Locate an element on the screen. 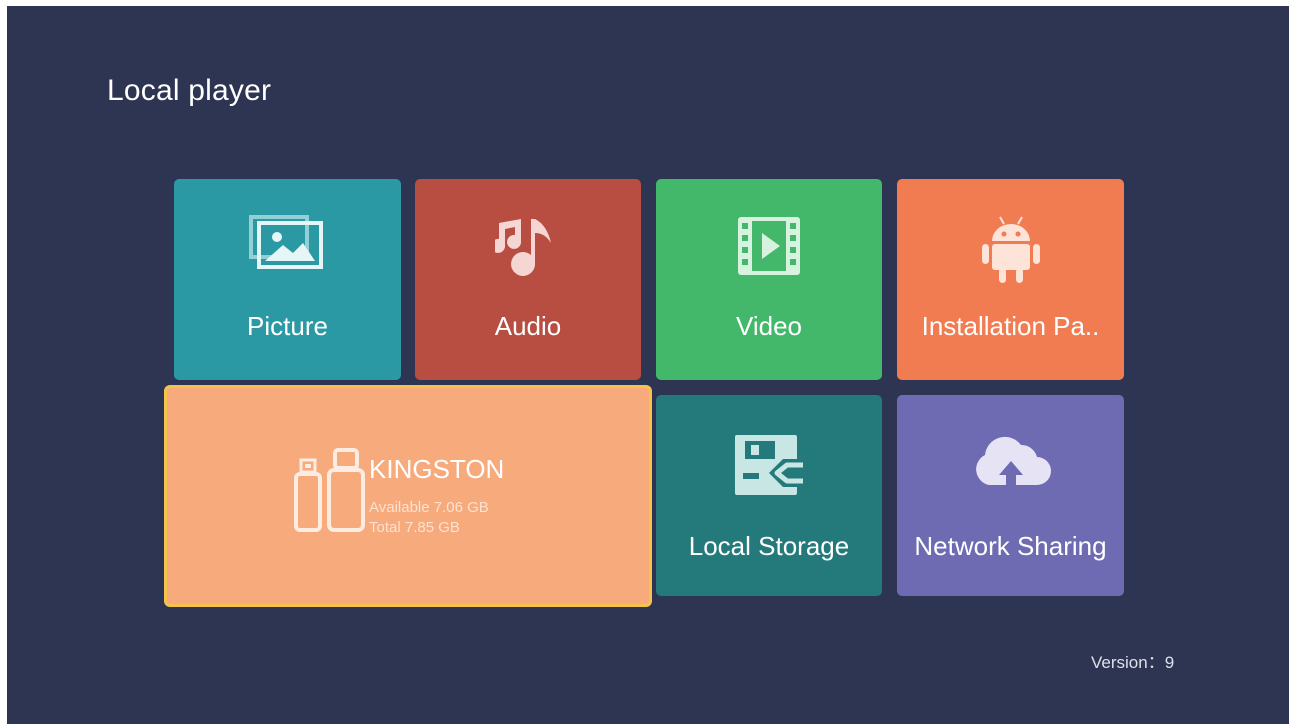  audio-tile: Audio is located at coordinates (528, 279).